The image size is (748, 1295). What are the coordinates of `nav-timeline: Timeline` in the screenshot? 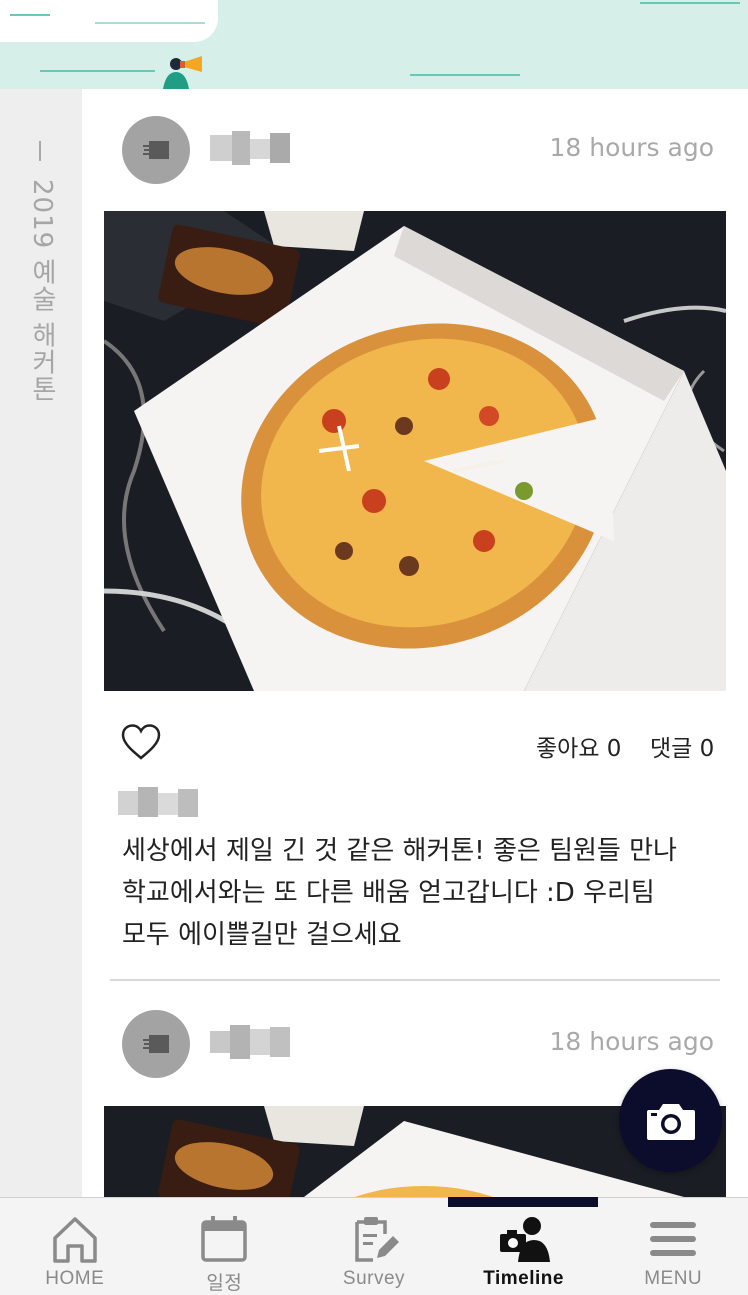 It's located at (524, 1246).